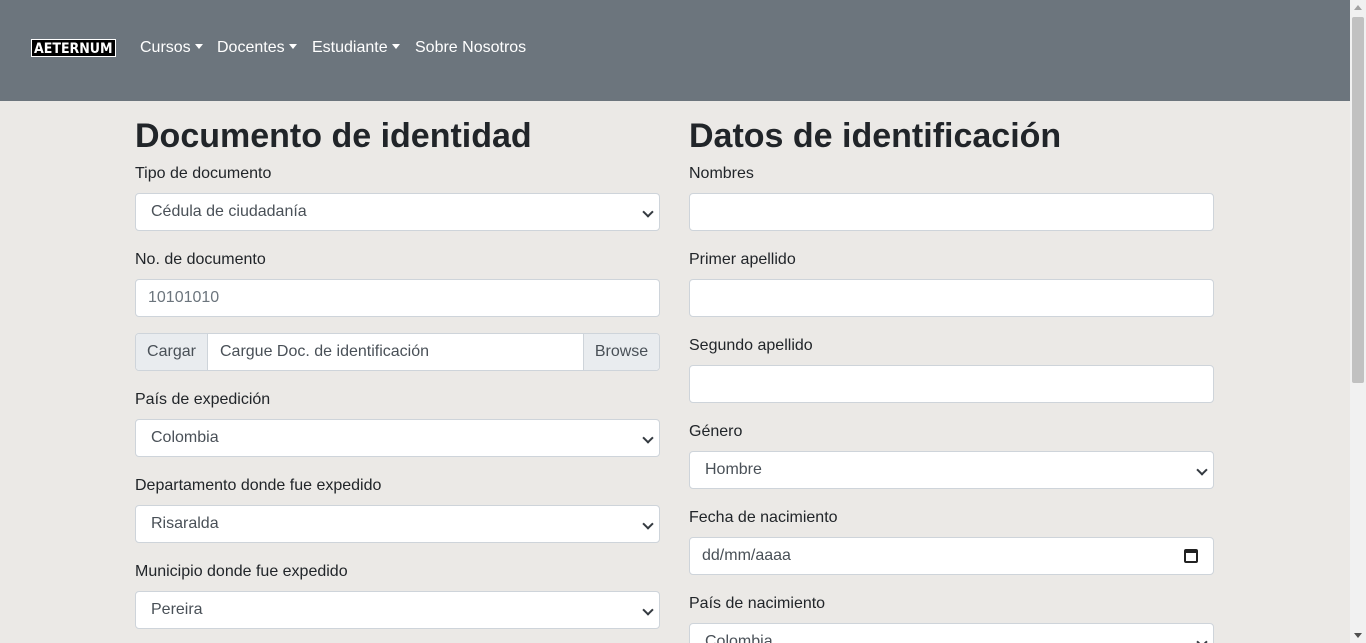  I want to click on fecha-nacimiento-placeholder: dd/mm/aaaa, so click(746, 555).